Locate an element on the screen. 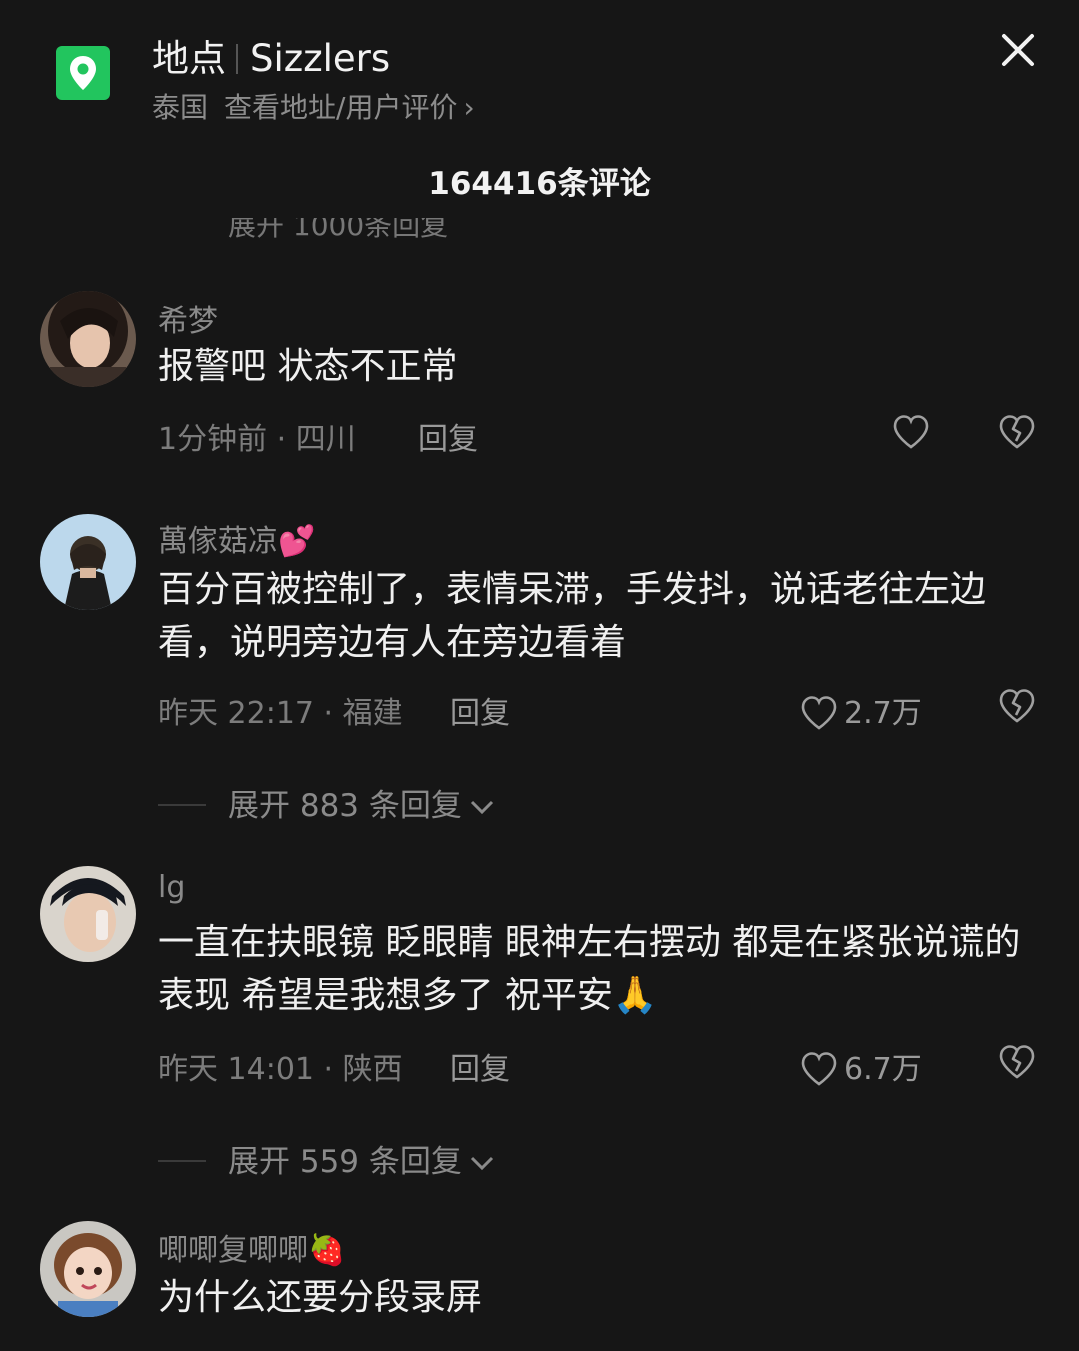 The height and width of the screenshot is (1351, 1079). like-button is located at coordinates (911, 434).